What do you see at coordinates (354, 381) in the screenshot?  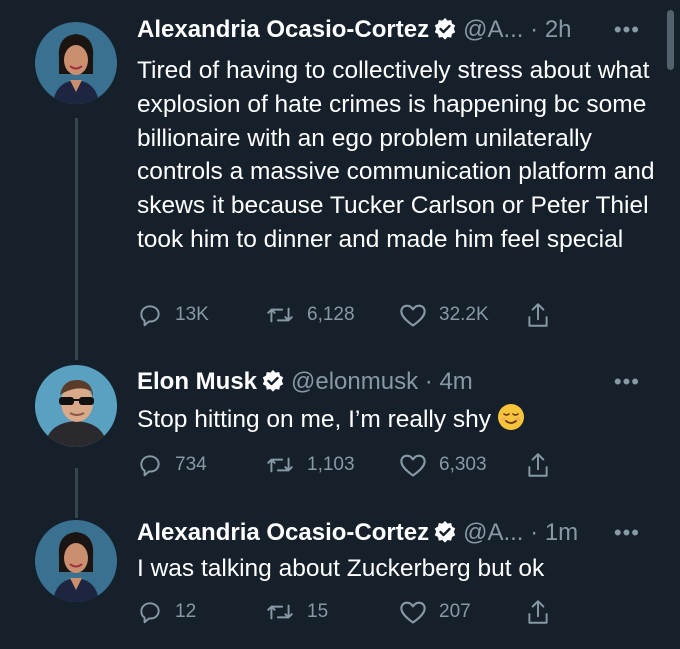 I see `author-handle: @elonmusk` at bounding box center [354, 381].